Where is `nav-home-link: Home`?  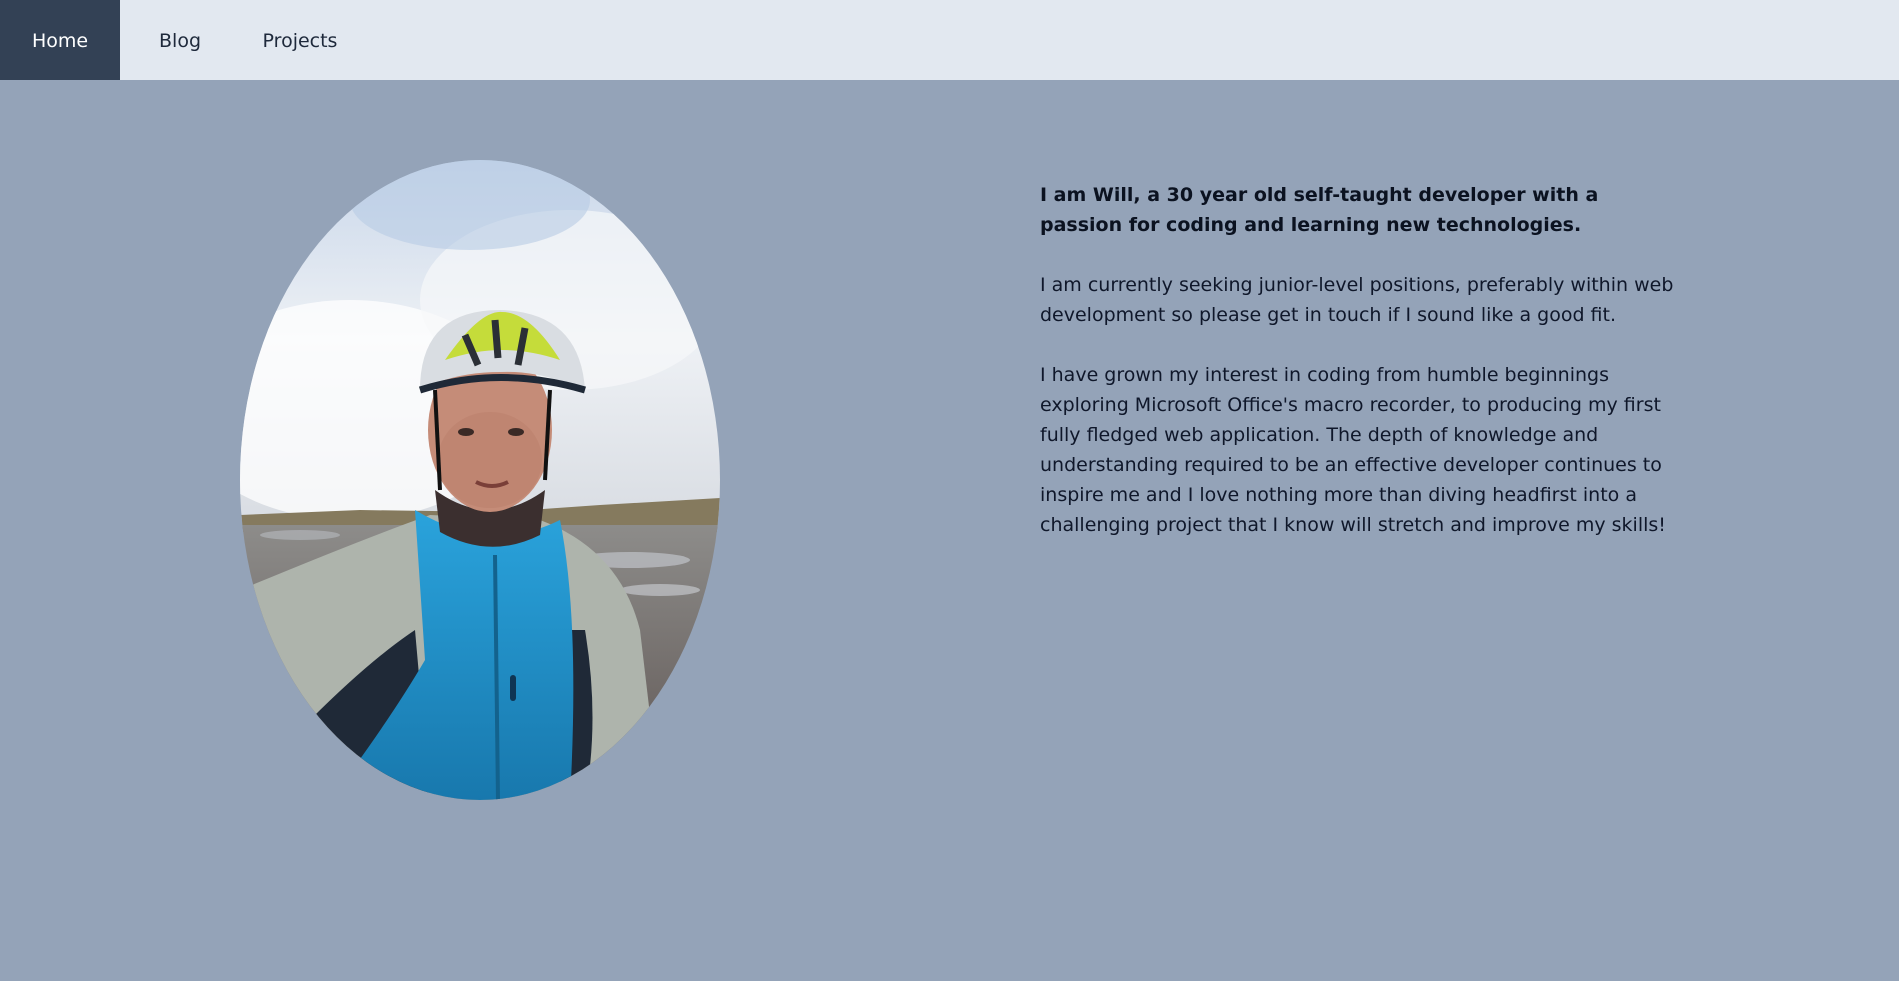 nav-home-link: Home is located at coordinates (60, 40).